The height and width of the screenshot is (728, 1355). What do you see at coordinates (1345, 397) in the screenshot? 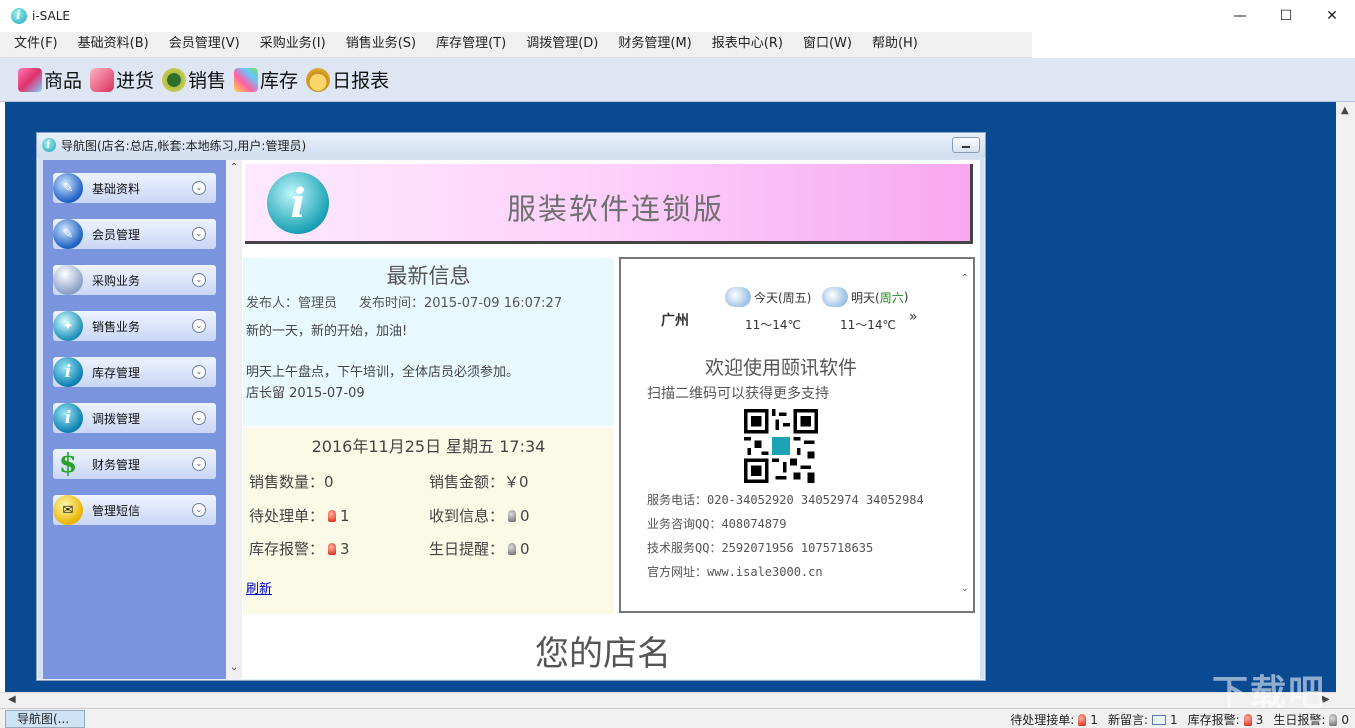
I see `workspace-vertical-scrollbar: ▲` at bounding box center [1345, 397].